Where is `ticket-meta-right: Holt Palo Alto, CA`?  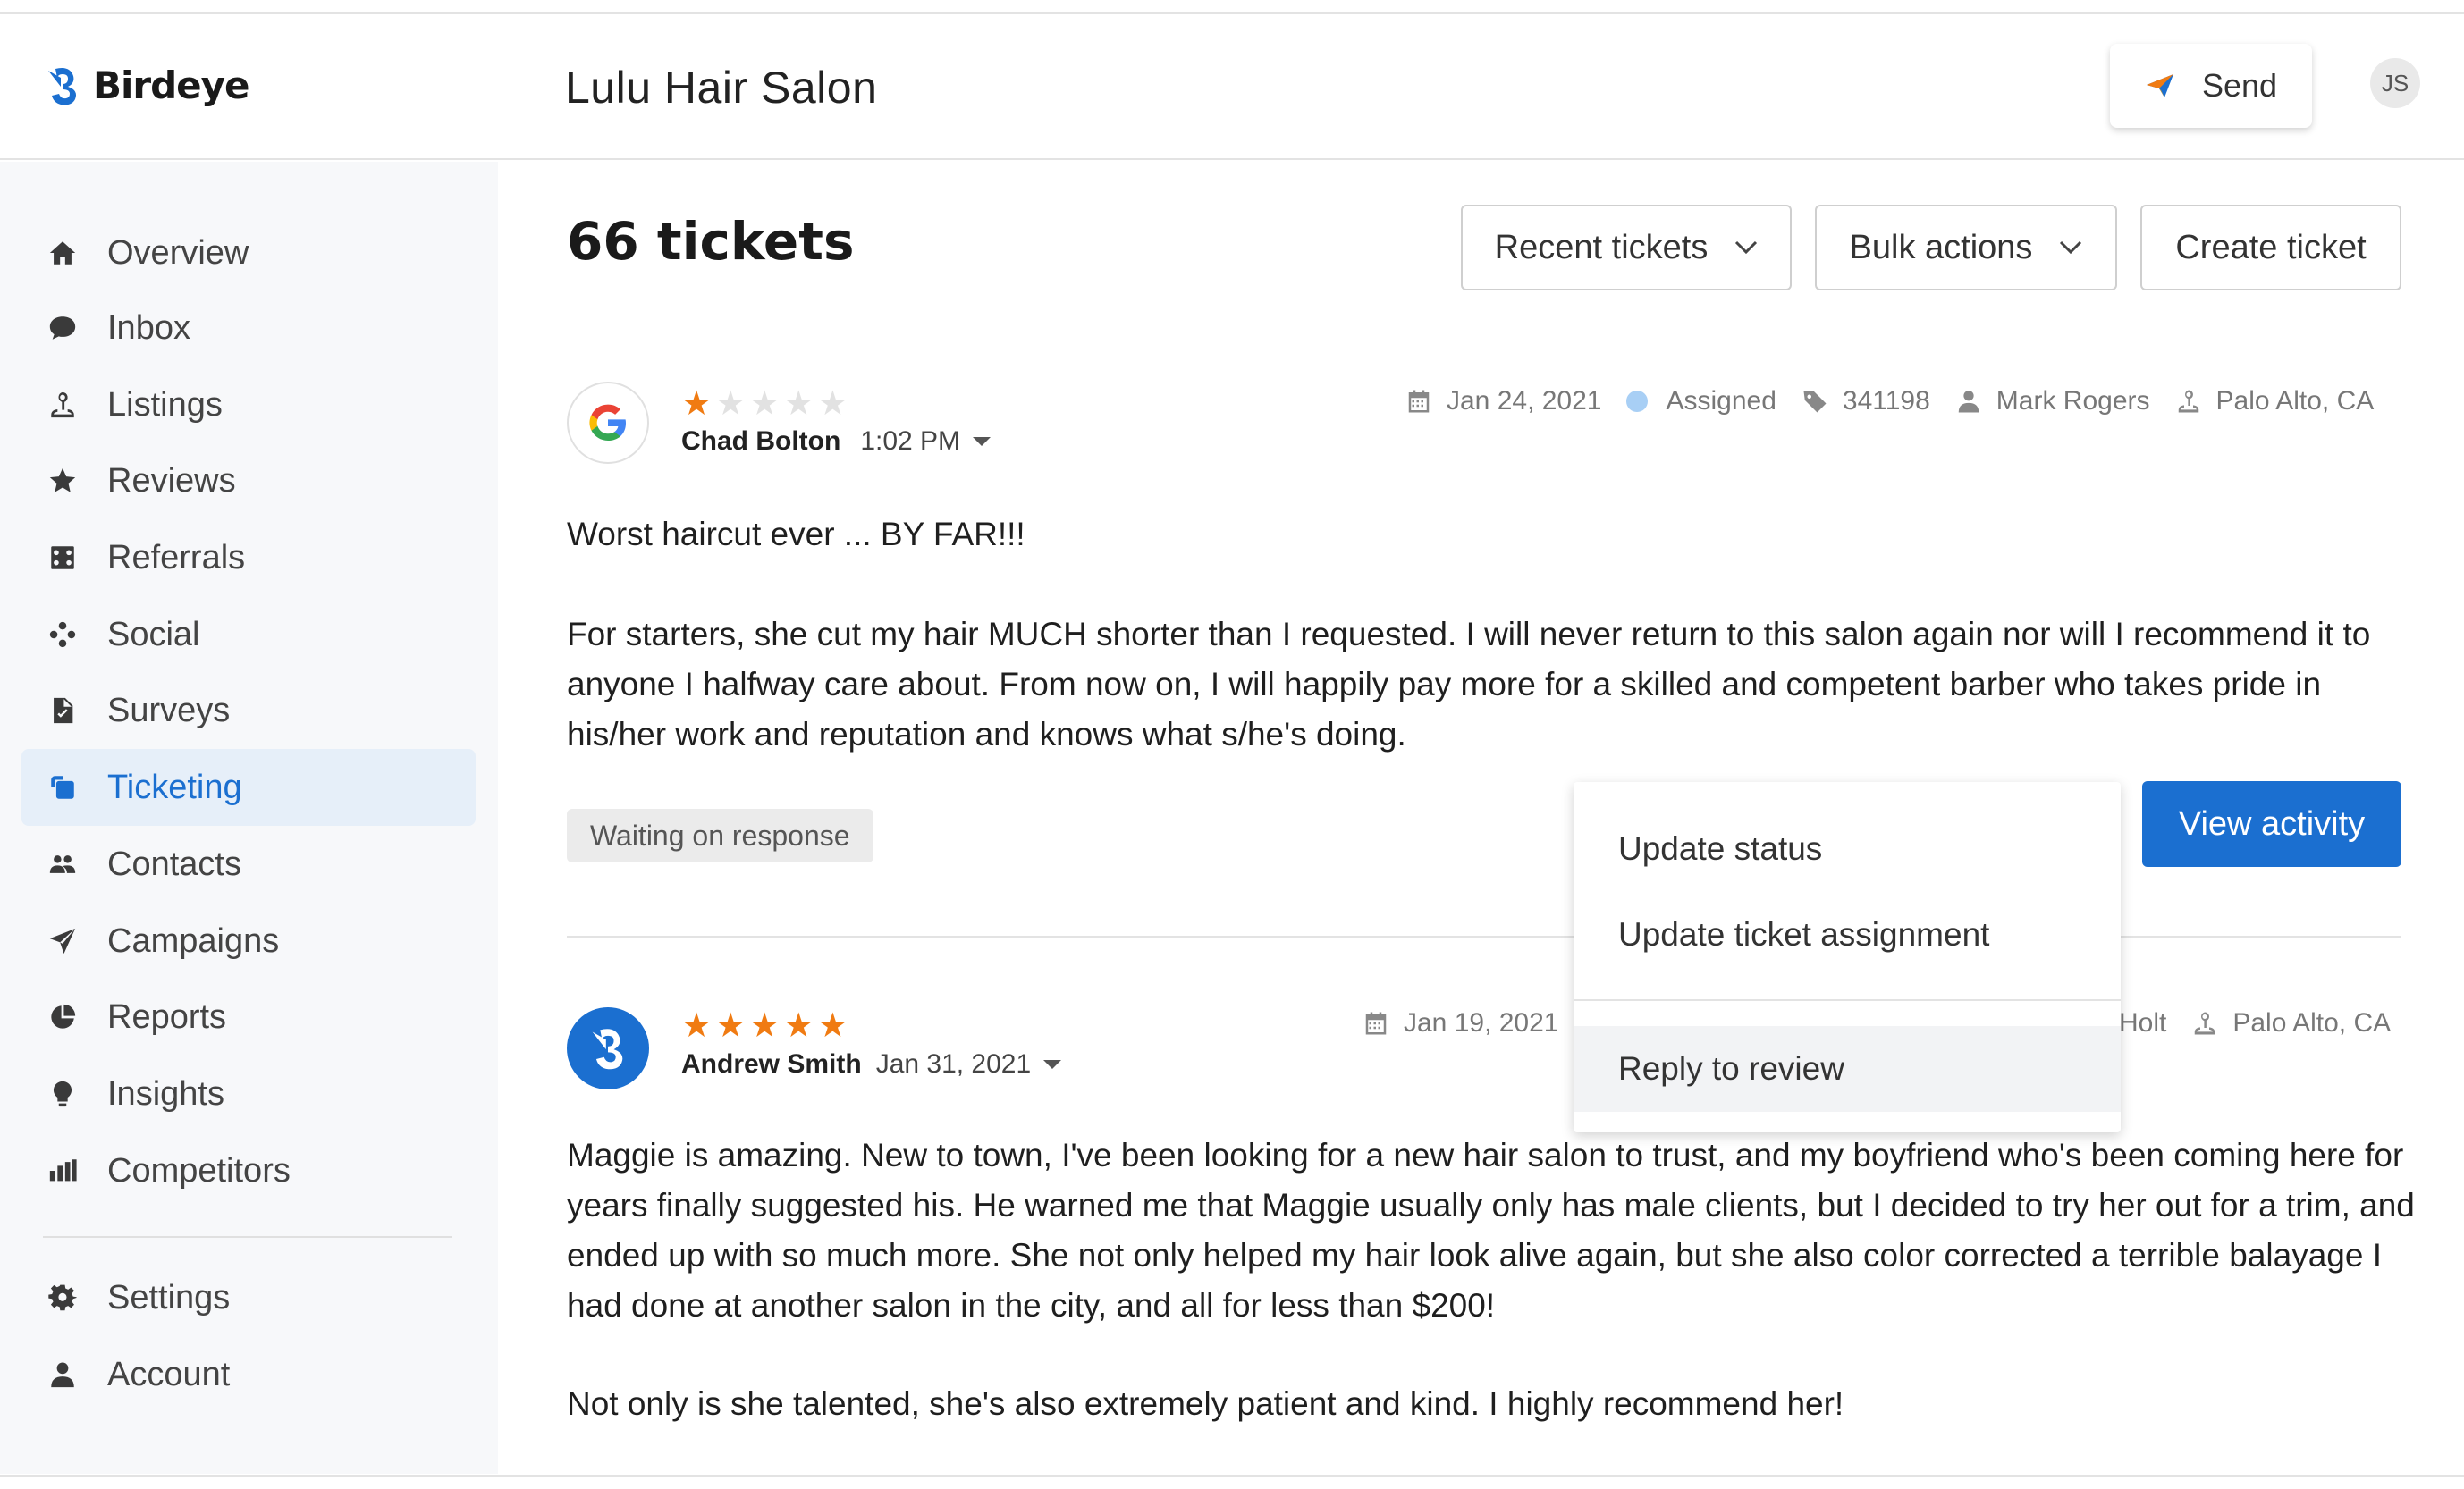 ticket-meta-right: Holt Palo Alto, CA is located at coordinates (2255, 1024).